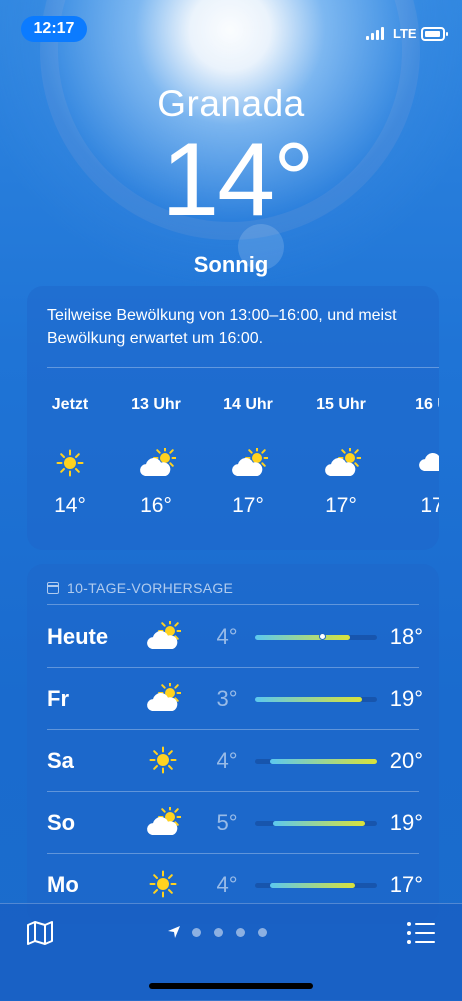 The image size is (462, 1001). I want to click on signal-icon, so click(376, 33).